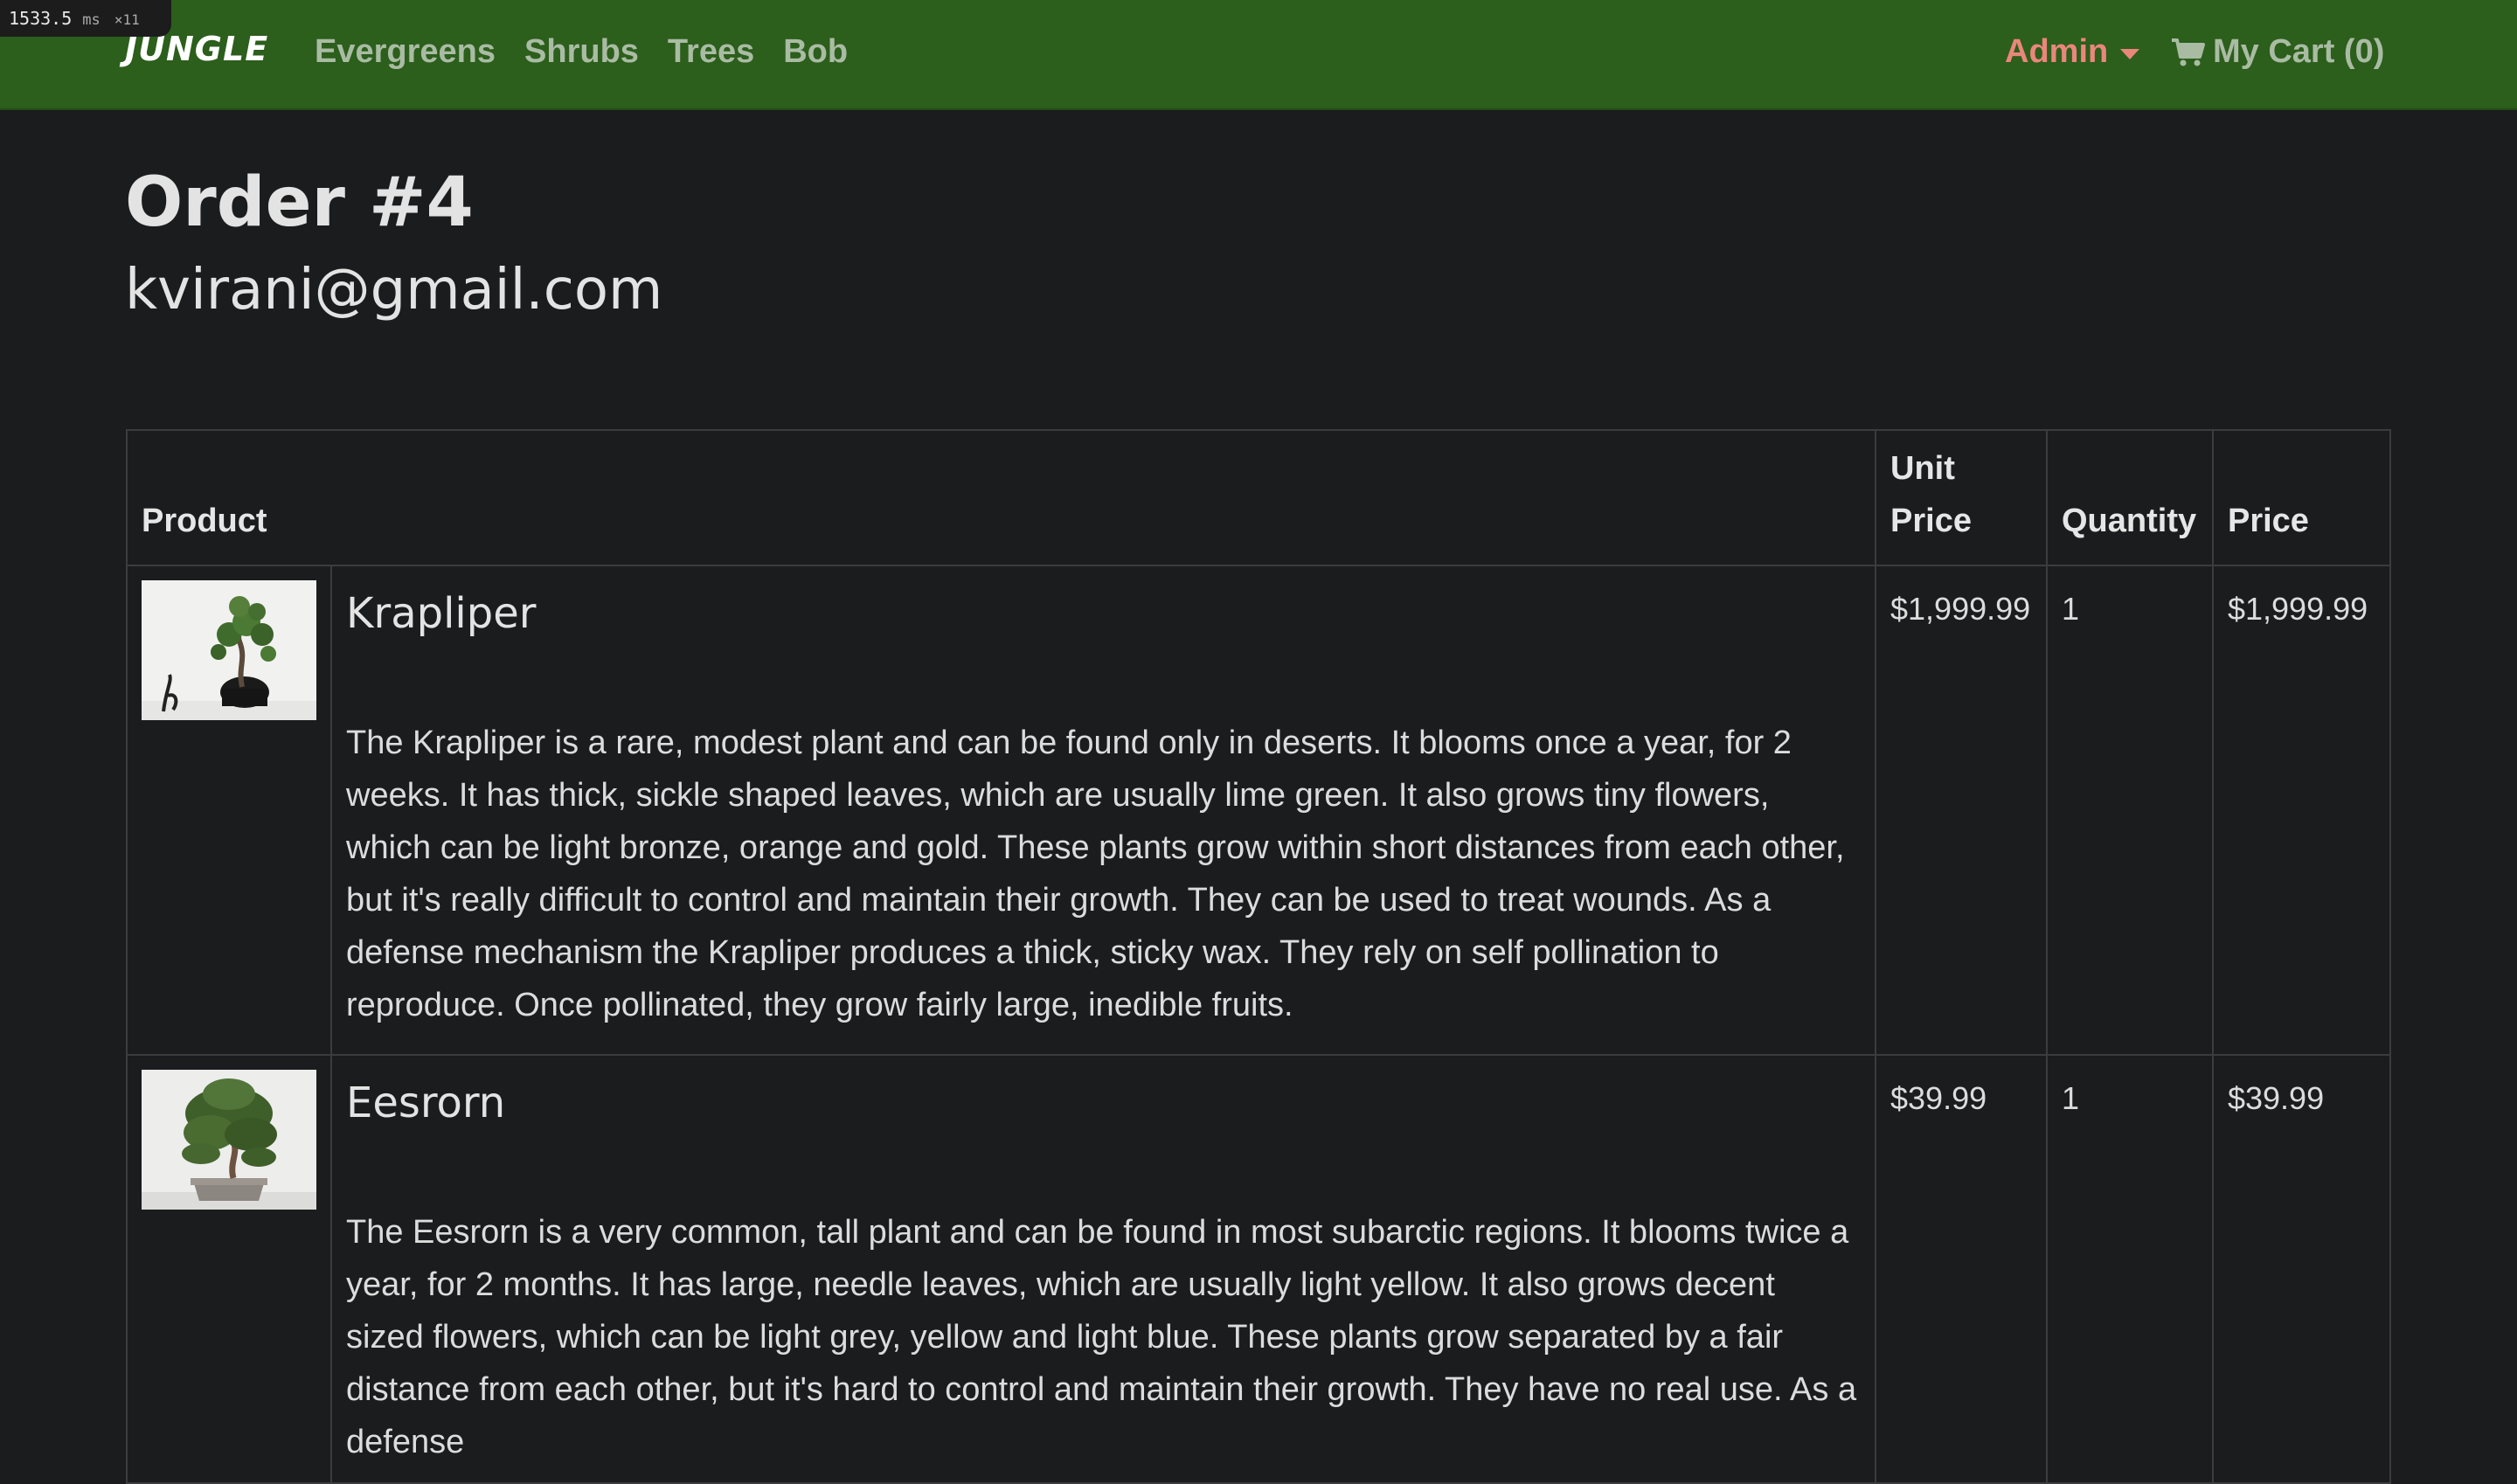 The image size is (2517, 1484). What do you see at coordinates (127, 19) in the screenshot?
I see `debug-timing-count: ×11` at bounding box center [127, 19].